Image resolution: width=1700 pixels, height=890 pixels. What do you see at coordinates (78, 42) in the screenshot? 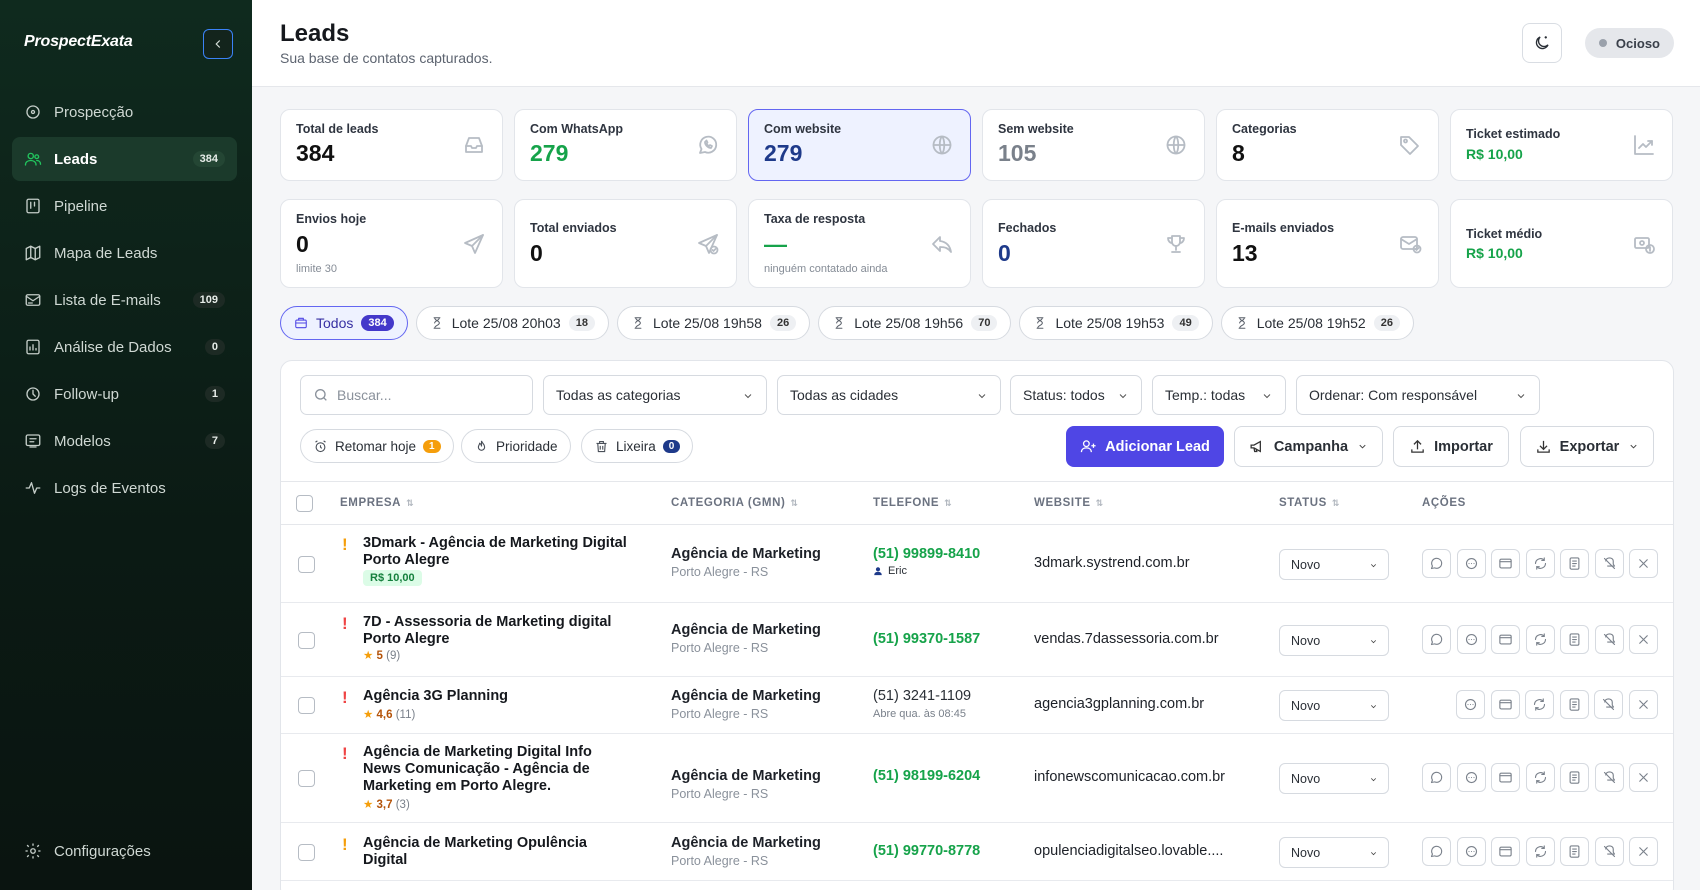
I see `app-logo: ProspectExata` at bounding box center [78, 42].